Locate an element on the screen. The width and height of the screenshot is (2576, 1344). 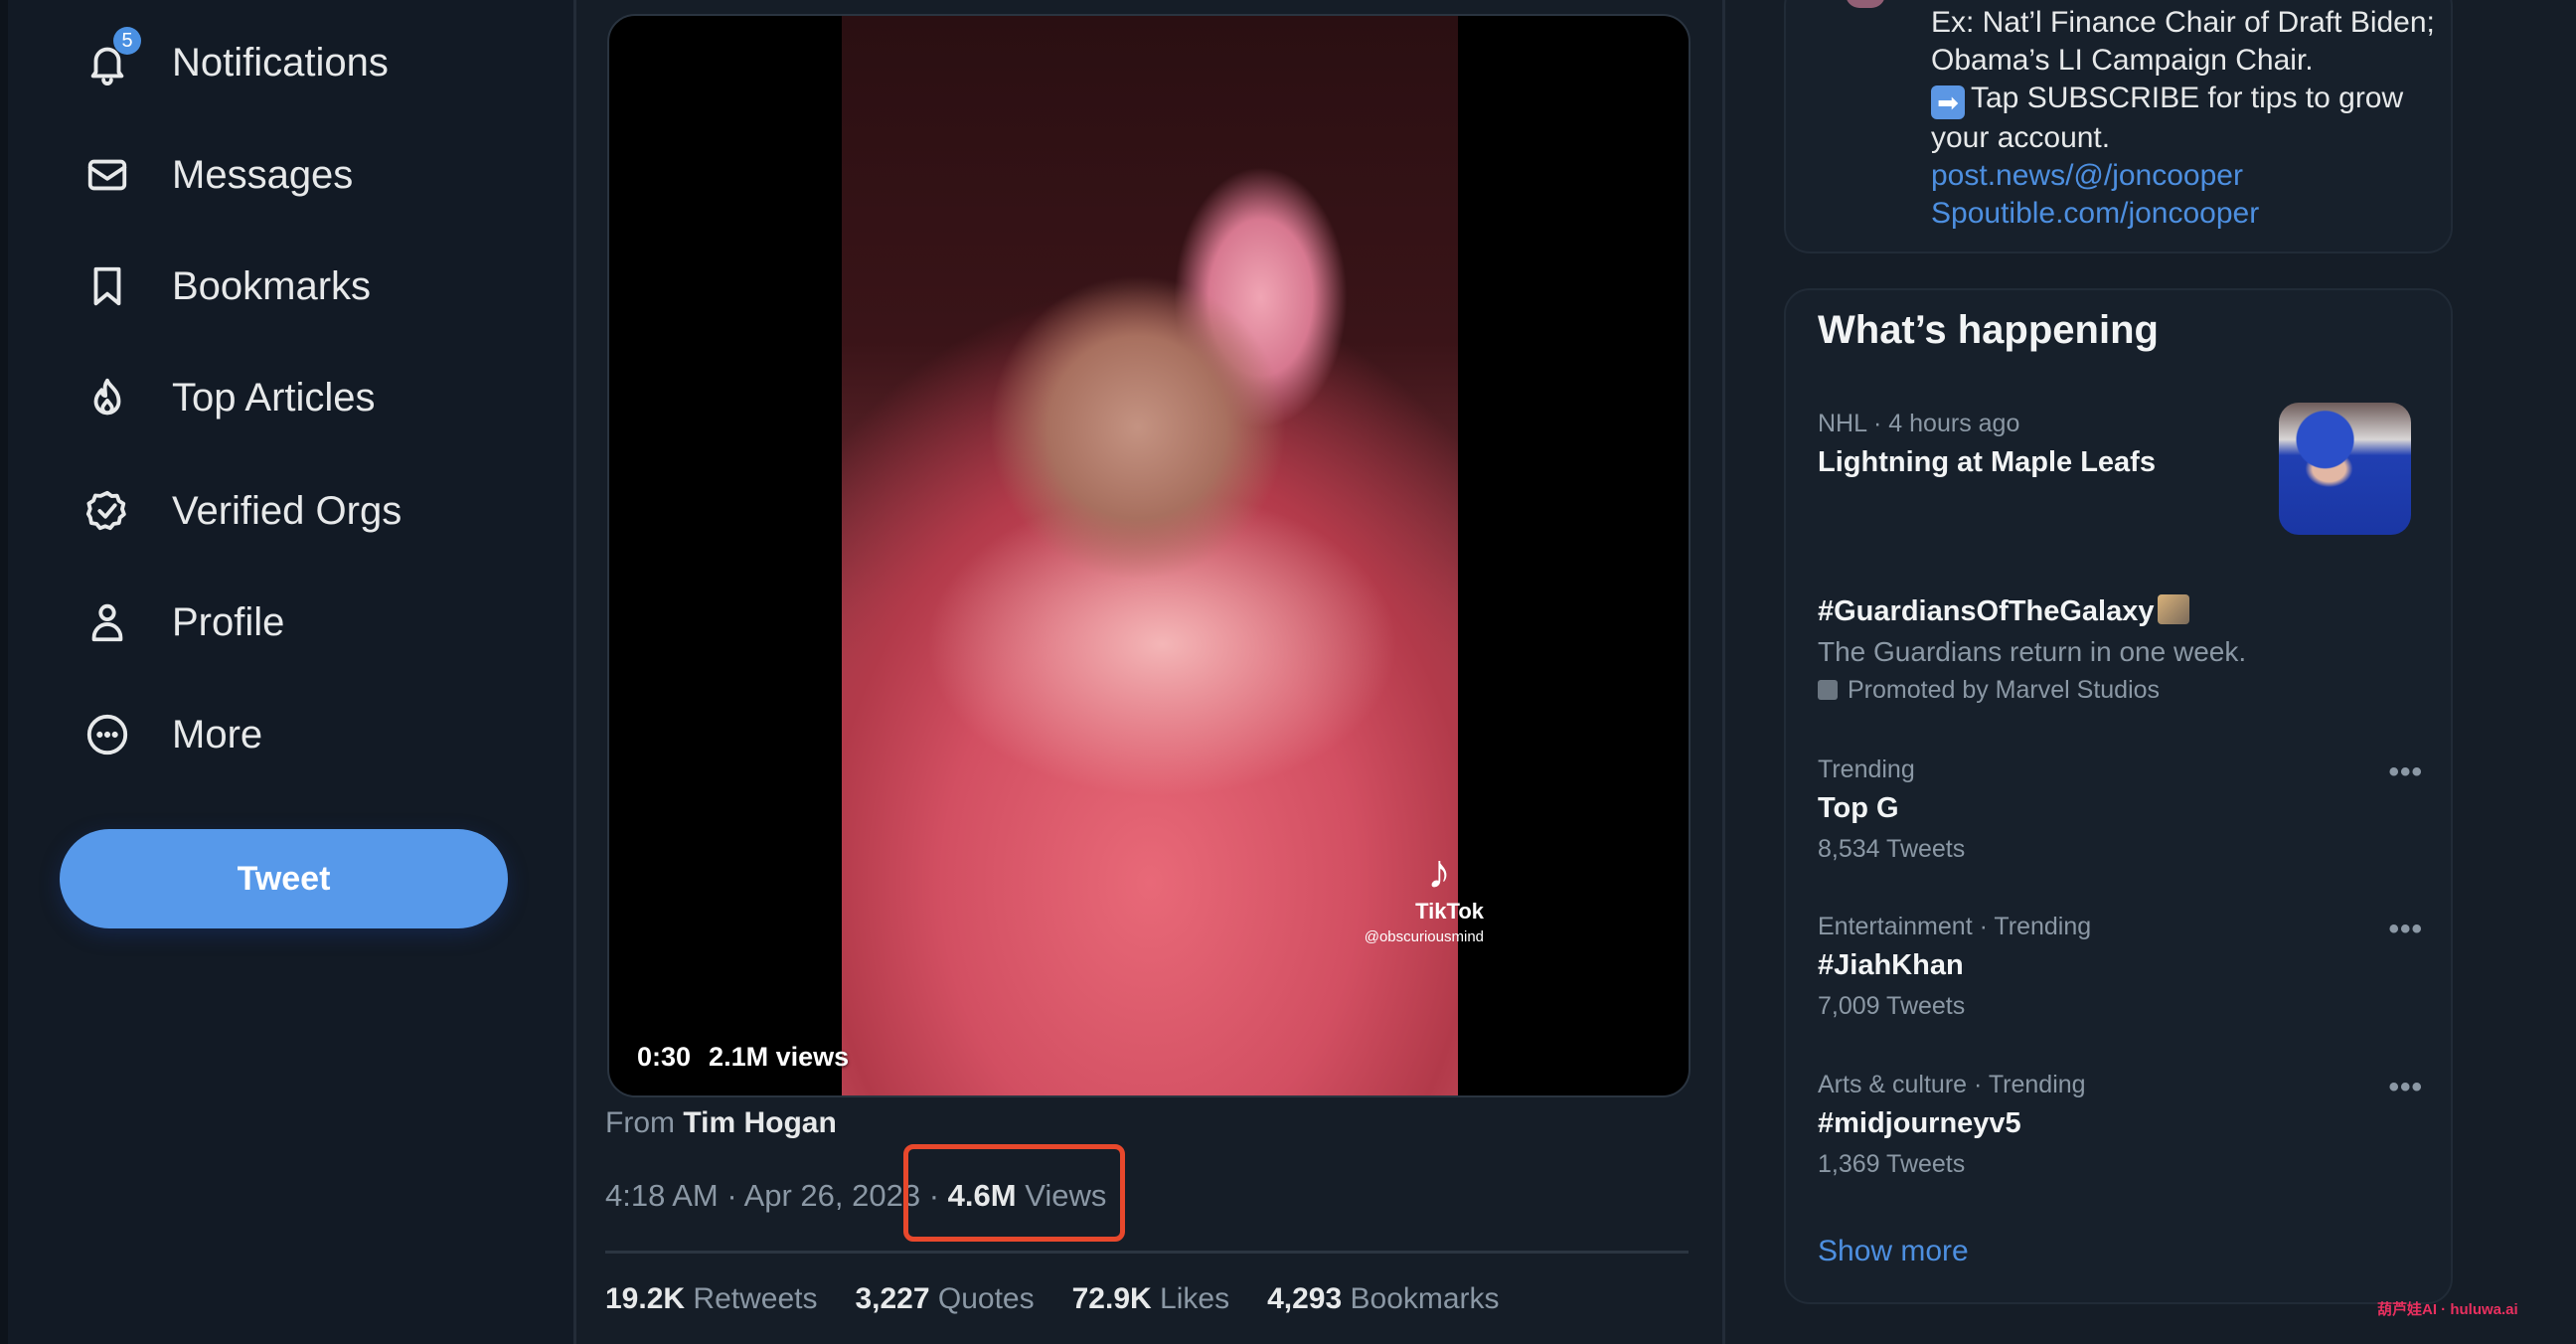
from-prefix: From is located at coordinates (640, 1122).